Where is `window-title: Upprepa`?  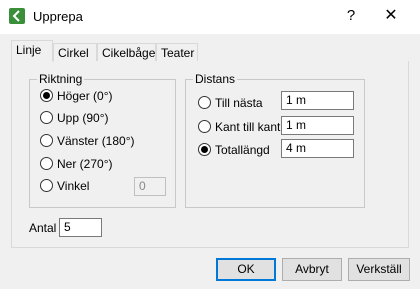
window-title: Upprepa is located at coordinates (58, 16).